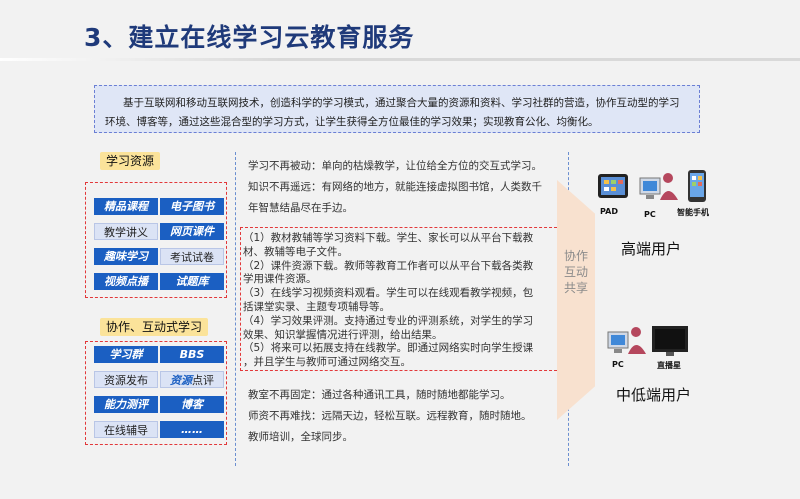 Image resolution: width=800 pixels, height=499 pixels. I want to click on page-title: 3、建立在线学习云教育服务, so click(249, 37).